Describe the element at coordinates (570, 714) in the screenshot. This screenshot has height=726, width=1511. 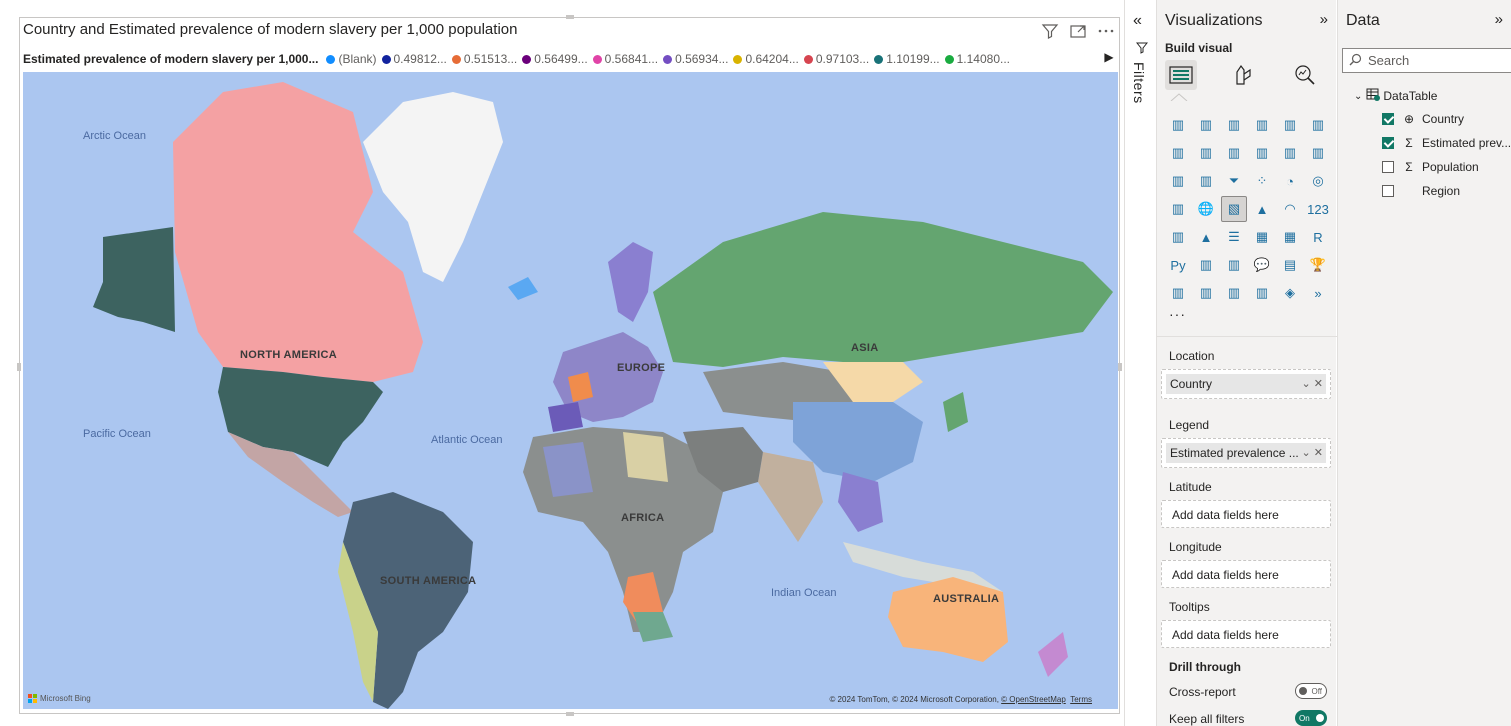
I see `resize-handle-bottom` at that location.